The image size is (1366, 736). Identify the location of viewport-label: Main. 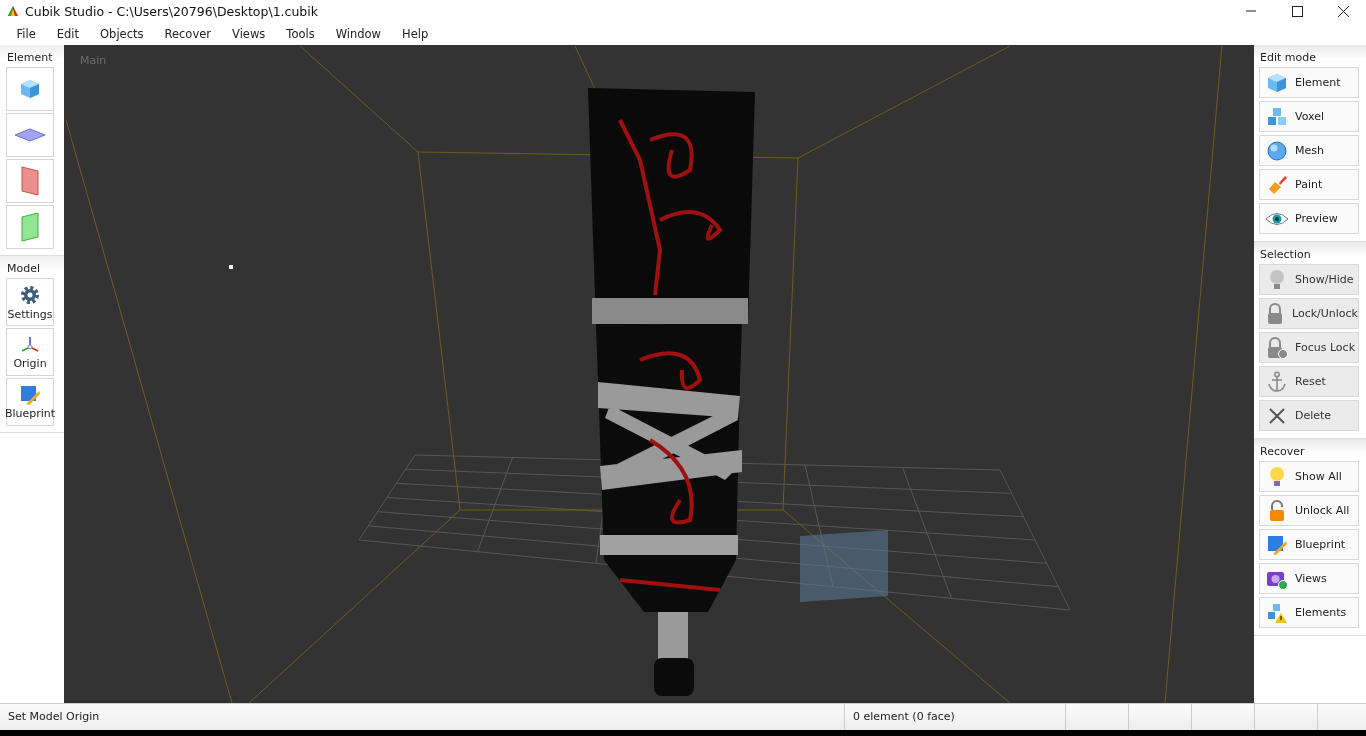
(93, 60).